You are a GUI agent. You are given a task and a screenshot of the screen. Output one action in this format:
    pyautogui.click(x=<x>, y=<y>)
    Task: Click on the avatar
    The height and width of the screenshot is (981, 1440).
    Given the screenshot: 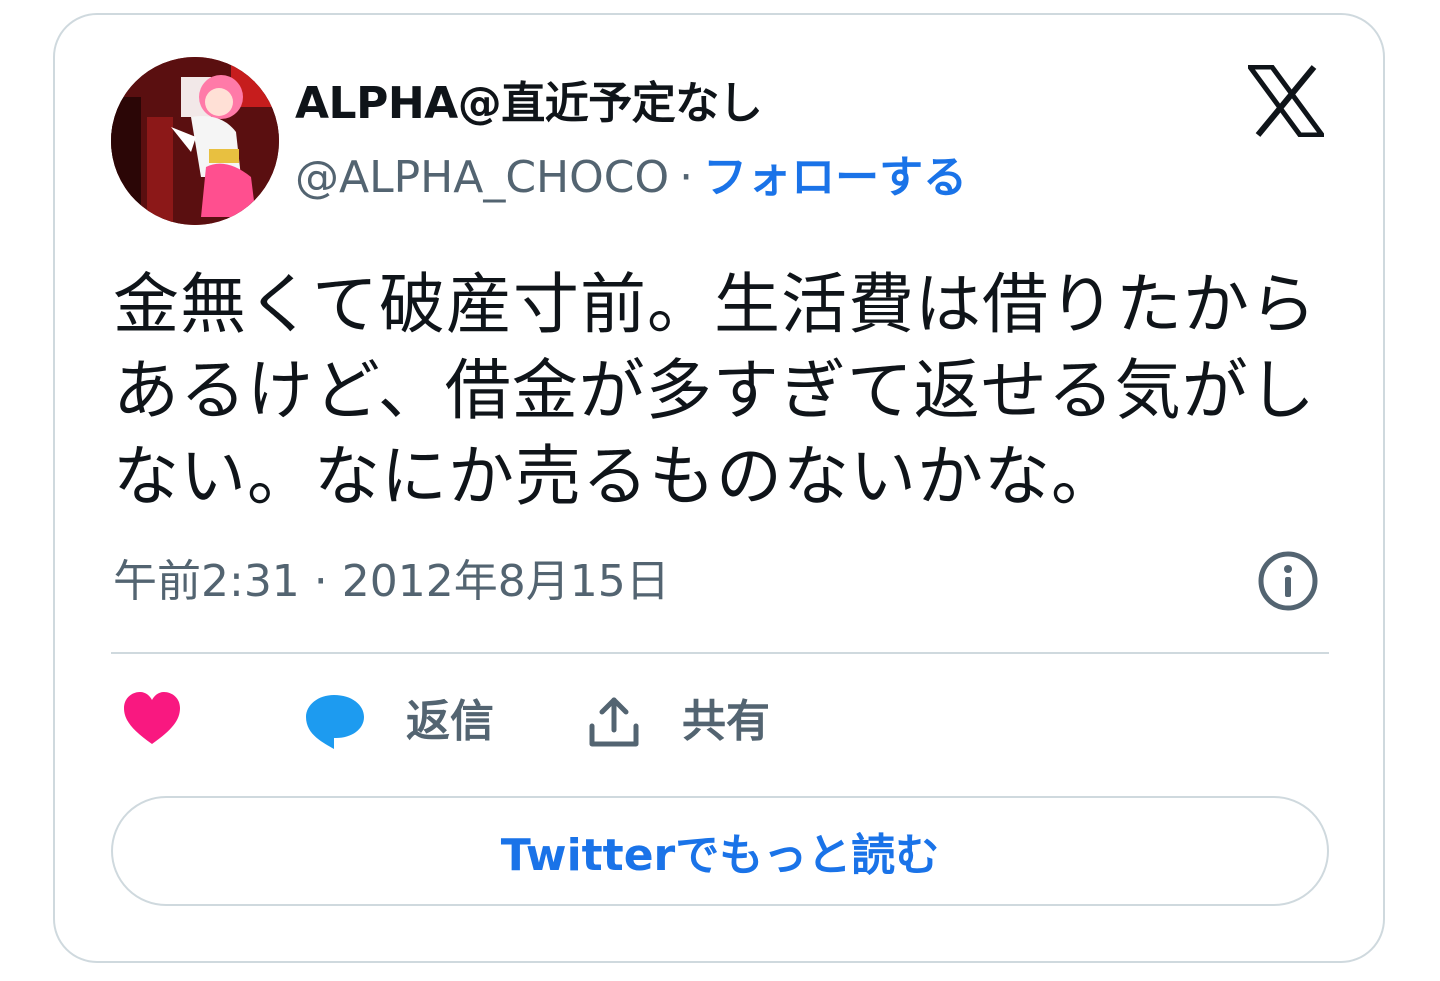 What is the action you would take?
    pyautogui.click(x=195, y=141)
    